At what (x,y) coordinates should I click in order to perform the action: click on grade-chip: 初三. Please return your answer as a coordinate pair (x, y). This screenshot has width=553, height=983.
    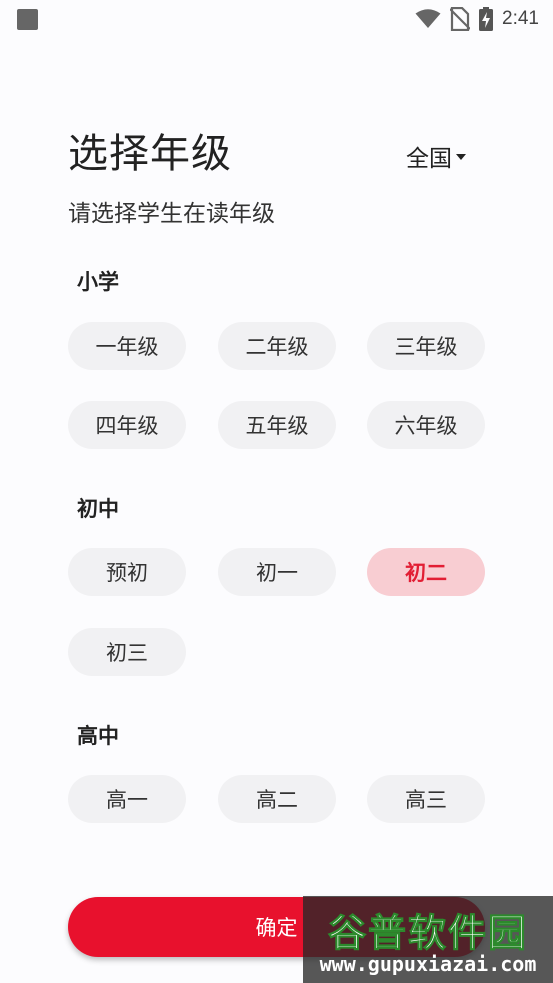
    Looking at the image, I should click on (127, 652).